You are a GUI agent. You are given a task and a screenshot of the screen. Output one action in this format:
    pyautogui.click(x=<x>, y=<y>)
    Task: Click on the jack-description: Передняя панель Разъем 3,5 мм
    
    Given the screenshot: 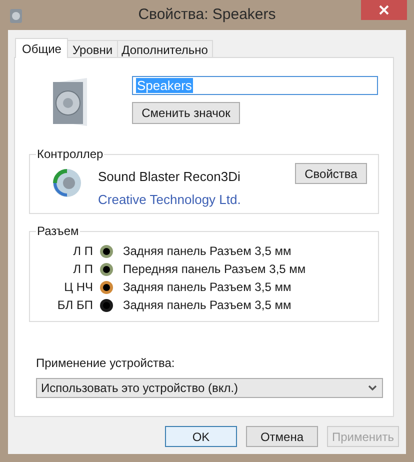 What is the action you would take?
    pyautogui.click(x=214, y=269)
    